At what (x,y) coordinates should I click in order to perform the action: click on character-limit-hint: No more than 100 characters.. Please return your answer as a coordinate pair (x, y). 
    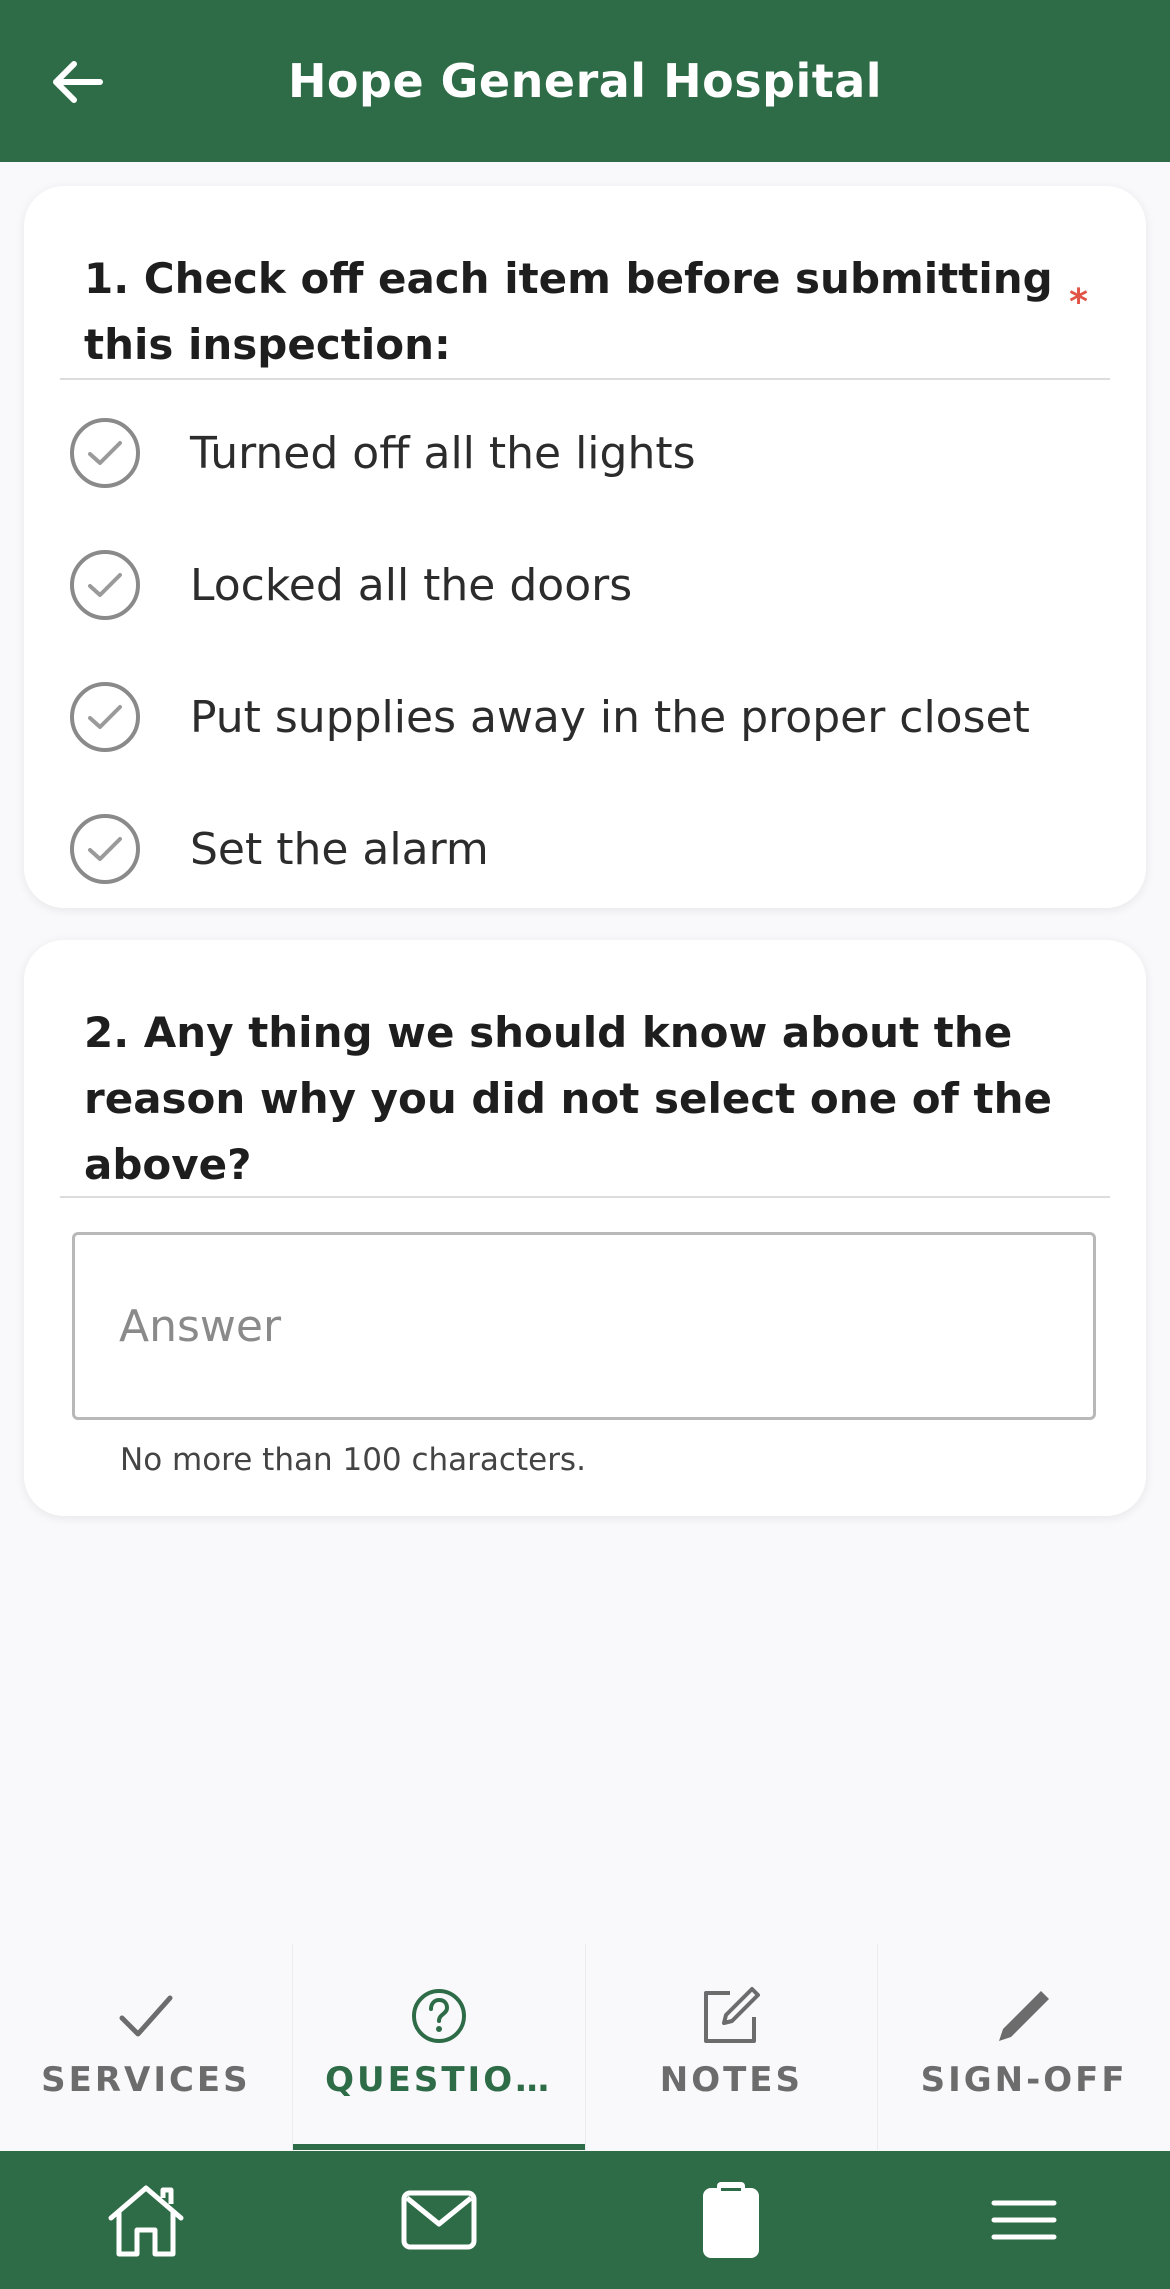
    Looking at the image, I should click on (353, 1460).